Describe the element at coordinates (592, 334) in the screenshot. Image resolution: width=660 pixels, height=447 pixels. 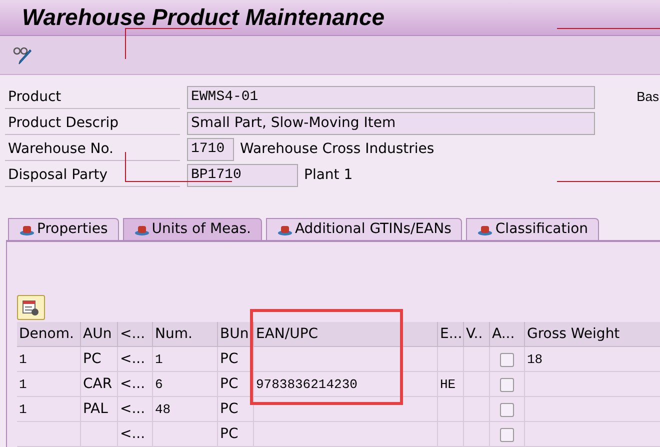
I see `column-header: Gross Weight` at that location.